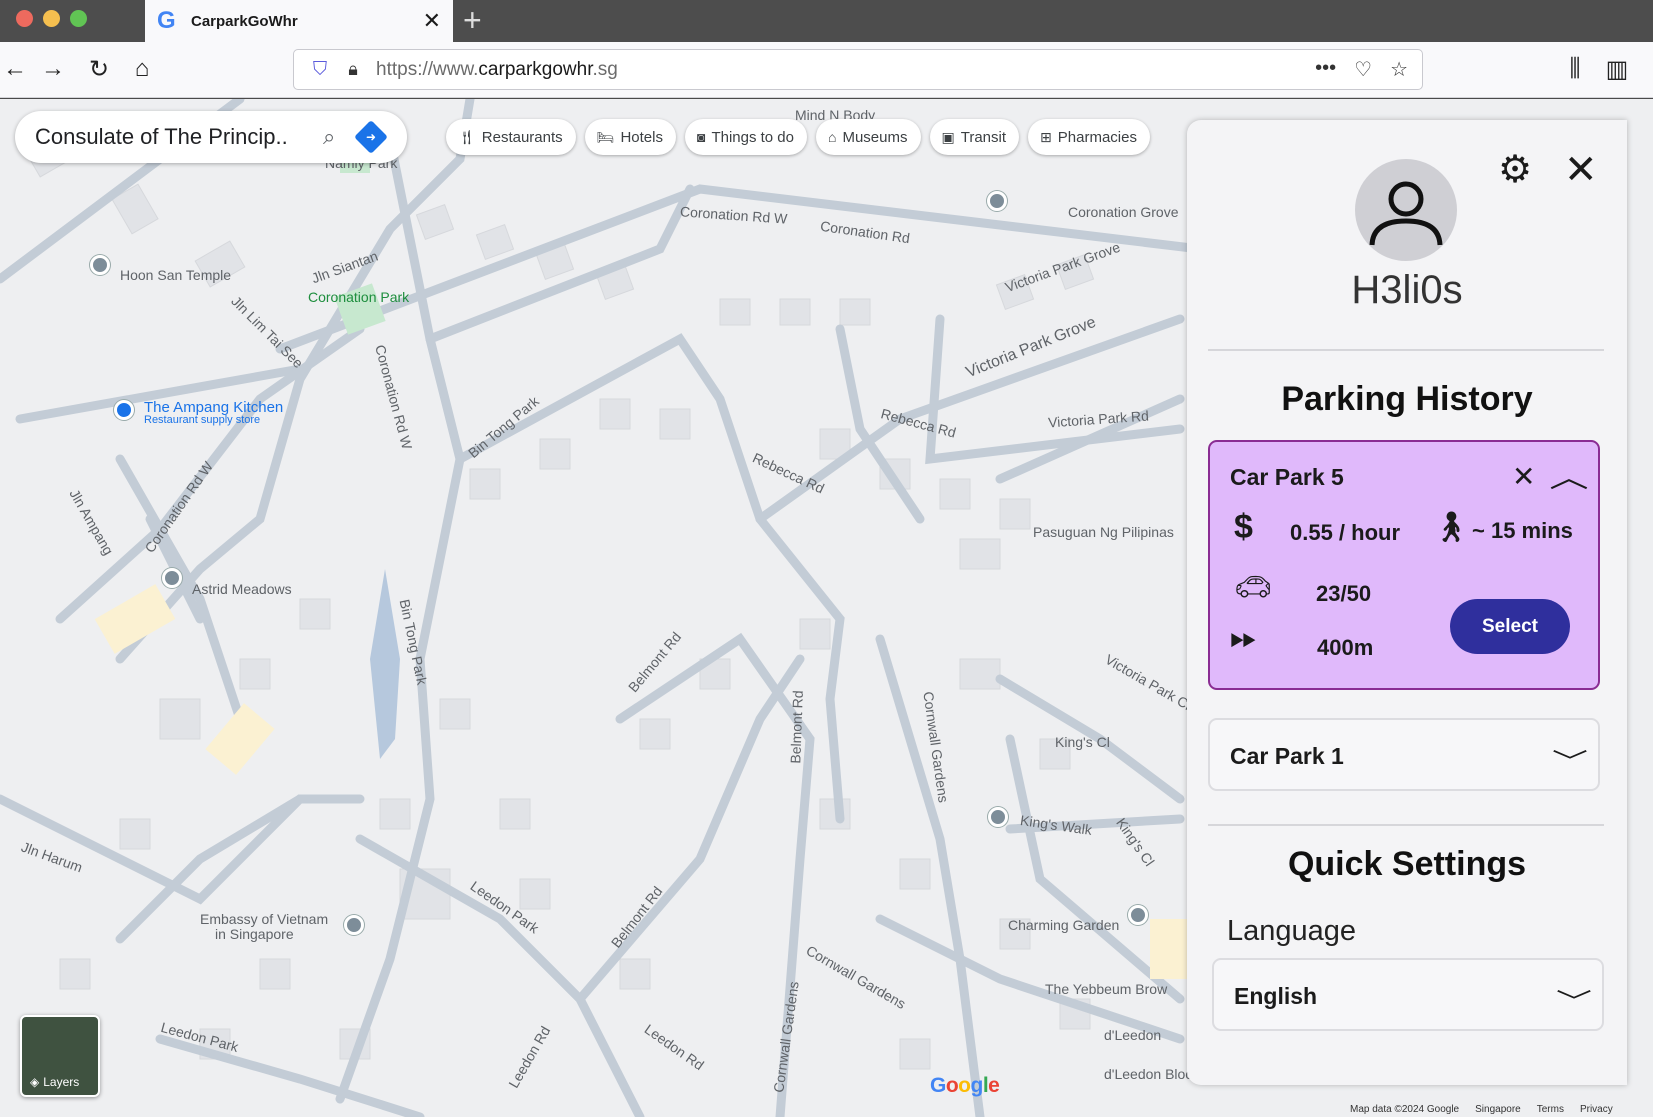  Describe the element at coordinates (1344, 593) in the screenshot. I see `lots-value: 23/50` at that location.